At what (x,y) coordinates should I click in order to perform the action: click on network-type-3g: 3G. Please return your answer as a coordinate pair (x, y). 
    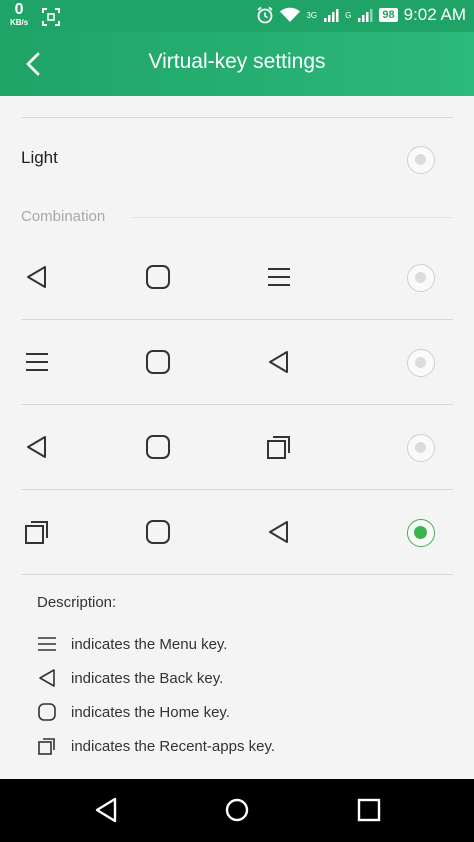
    Looking at the image, I should click on (312, 15).